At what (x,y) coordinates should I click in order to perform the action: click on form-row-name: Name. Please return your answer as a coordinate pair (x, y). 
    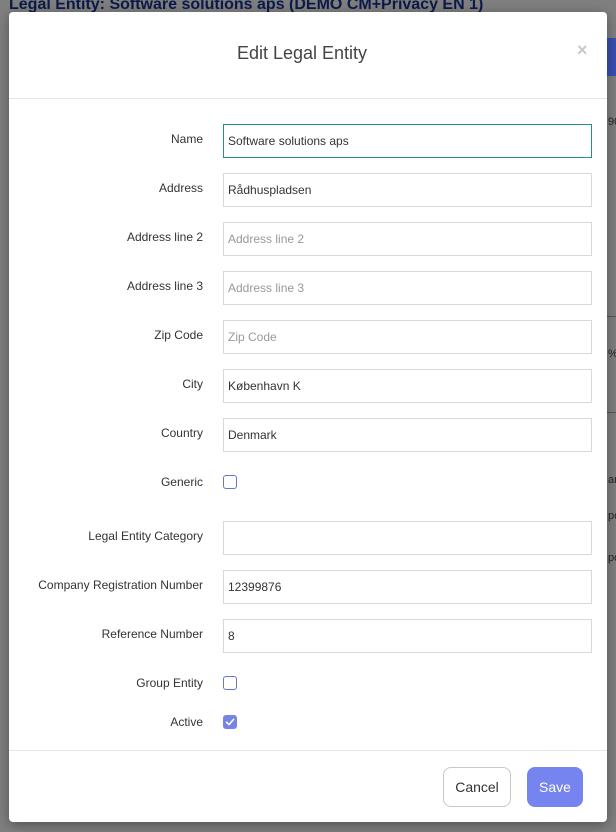
    Looking at the image, I should click on (308, 141).